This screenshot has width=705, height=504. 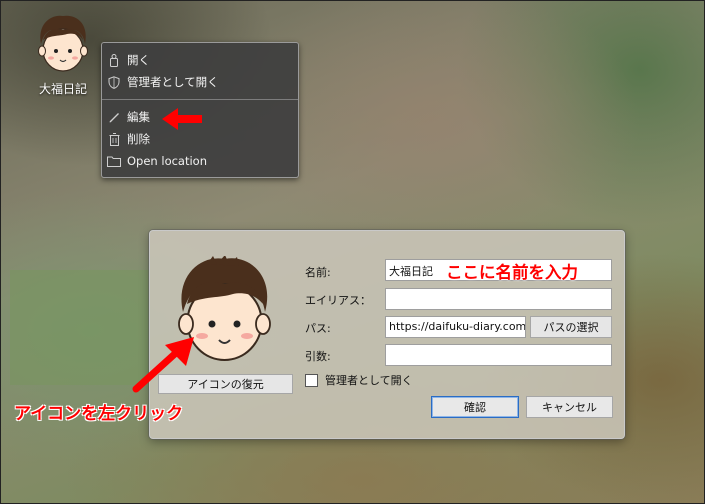 What do you see at coordinates (571, 327) in the screenshot?
I see `browse-path-button: パスの選択` at bounding box center [571, 327].